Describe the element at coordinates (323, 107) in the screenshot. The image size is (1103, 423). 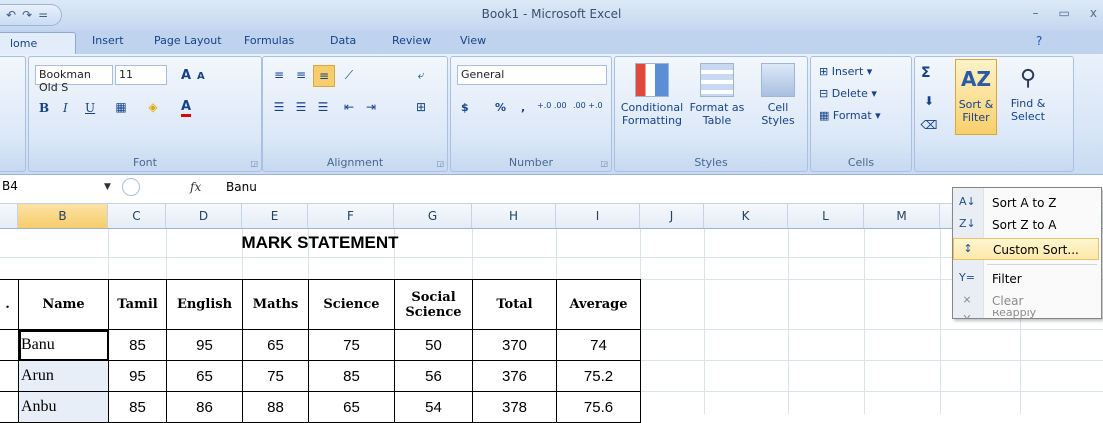
I see `align-right-icon: ☰` at that location.